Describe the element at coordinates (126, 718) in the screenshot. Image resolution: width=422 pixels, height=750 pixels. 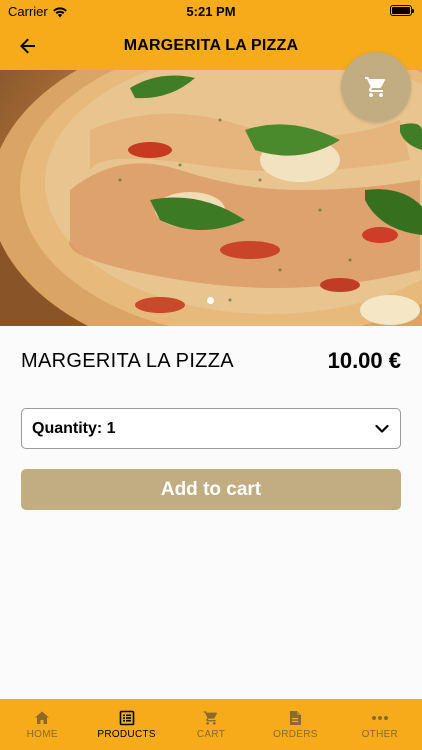
I see `list-icon` at that location.